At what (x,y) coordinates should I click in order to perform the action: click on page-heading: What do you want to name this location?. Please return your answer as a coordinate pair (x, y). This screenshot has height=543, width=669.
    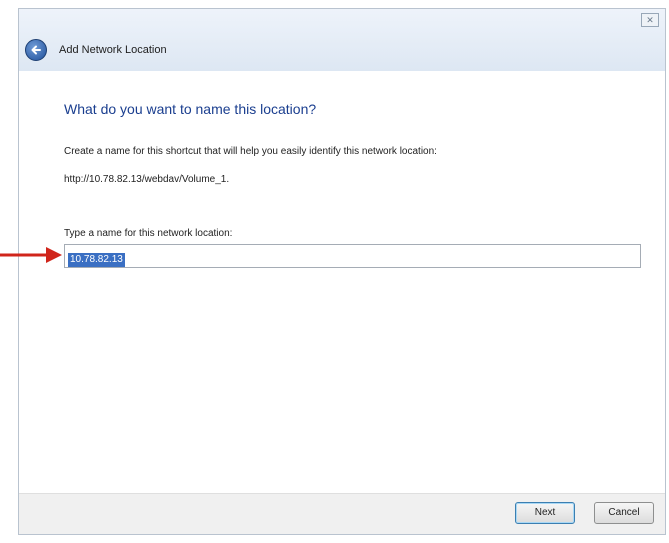
    Looking at the image, I should click on (190, 109).